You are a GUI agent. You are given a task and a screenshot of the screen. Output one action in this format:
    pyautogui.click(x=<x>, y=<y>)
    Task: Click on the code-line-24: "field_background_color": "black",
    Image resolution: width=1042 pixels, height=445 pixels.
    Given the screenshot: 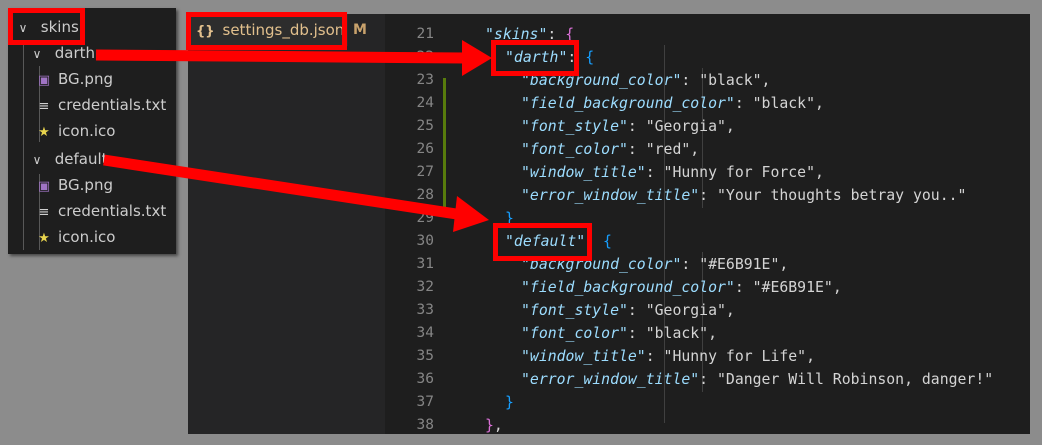 What is the action you would take?
    pyautogui.click(x=672, y=103)
    